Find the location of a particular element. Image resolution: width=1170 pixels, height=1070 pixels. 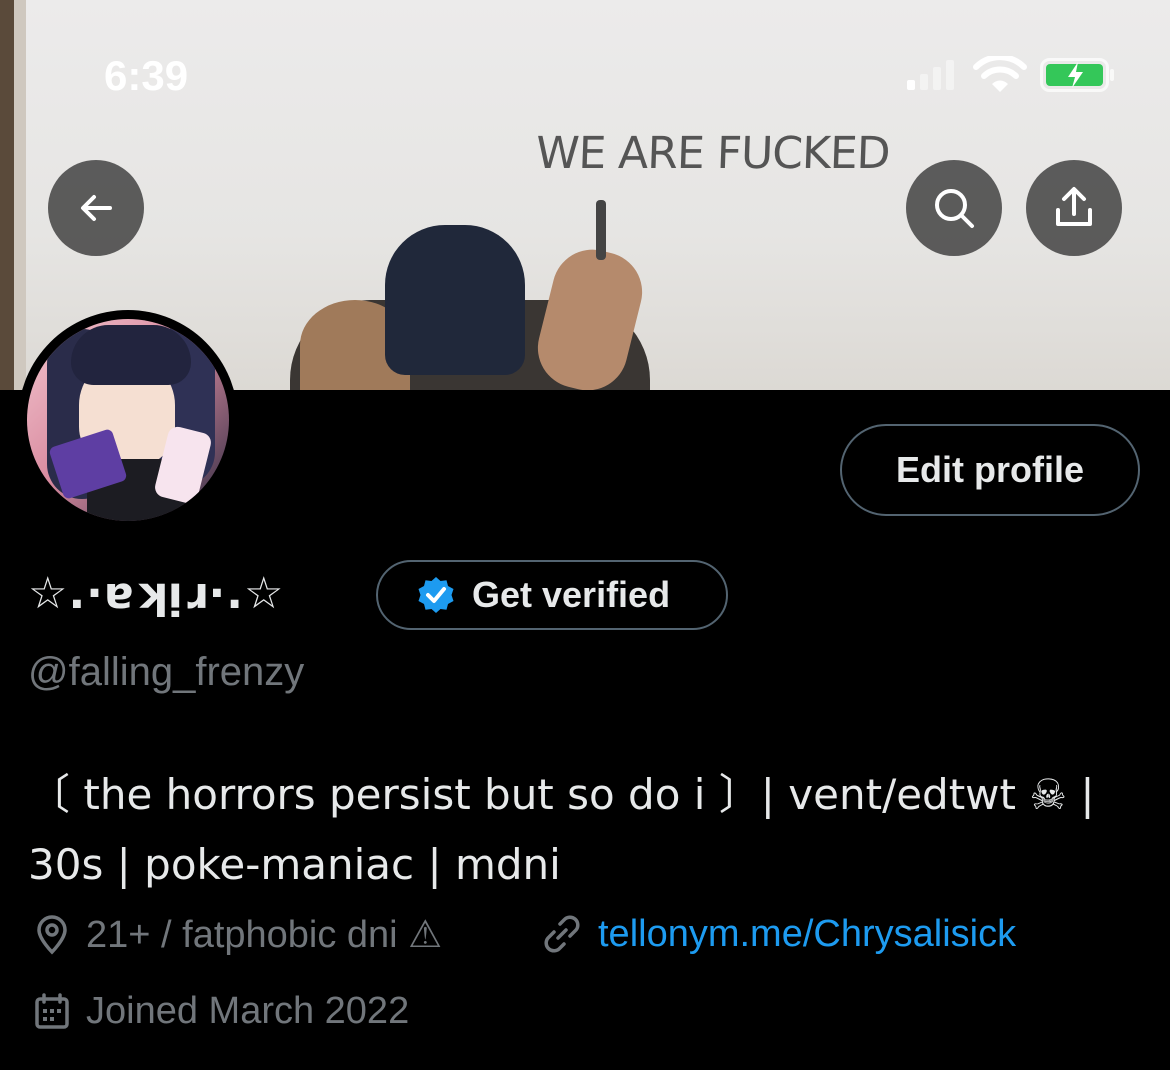

banner-marker is located at coordinates (601, 230).